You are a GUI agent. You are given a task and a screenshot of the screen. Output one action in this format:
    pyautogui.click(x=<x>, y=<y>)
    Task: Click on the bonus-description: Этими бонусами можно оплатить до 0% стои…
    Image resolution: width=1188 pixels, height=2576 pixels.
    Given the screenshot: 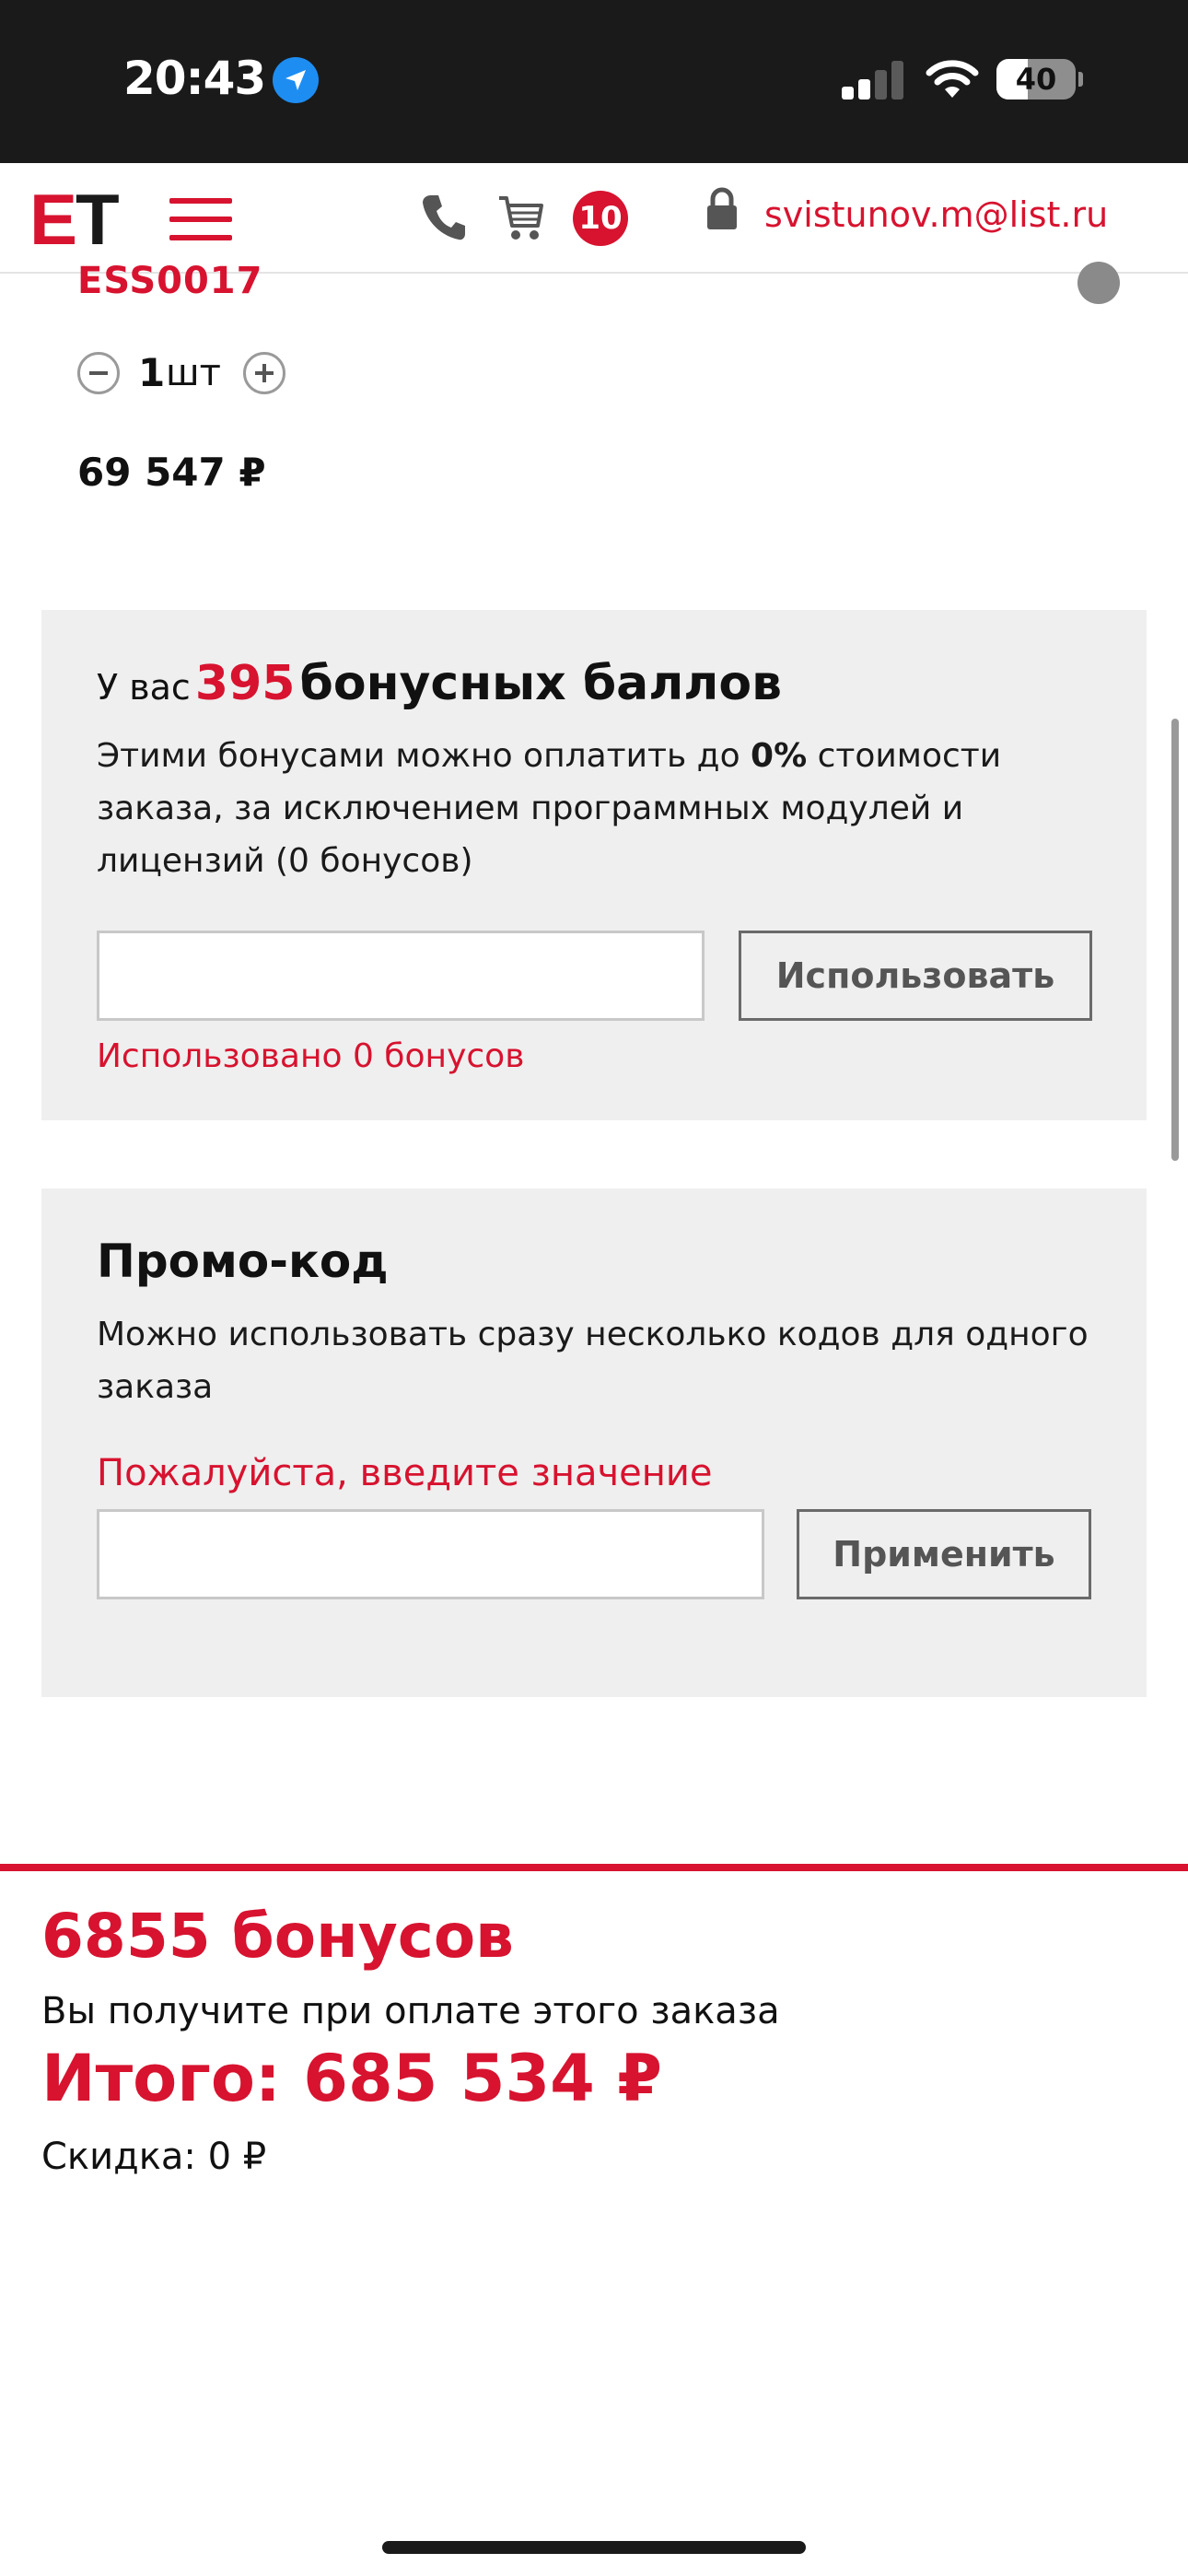 What is the action you would take?
    pyautogui.click(x=580, y=808)
    